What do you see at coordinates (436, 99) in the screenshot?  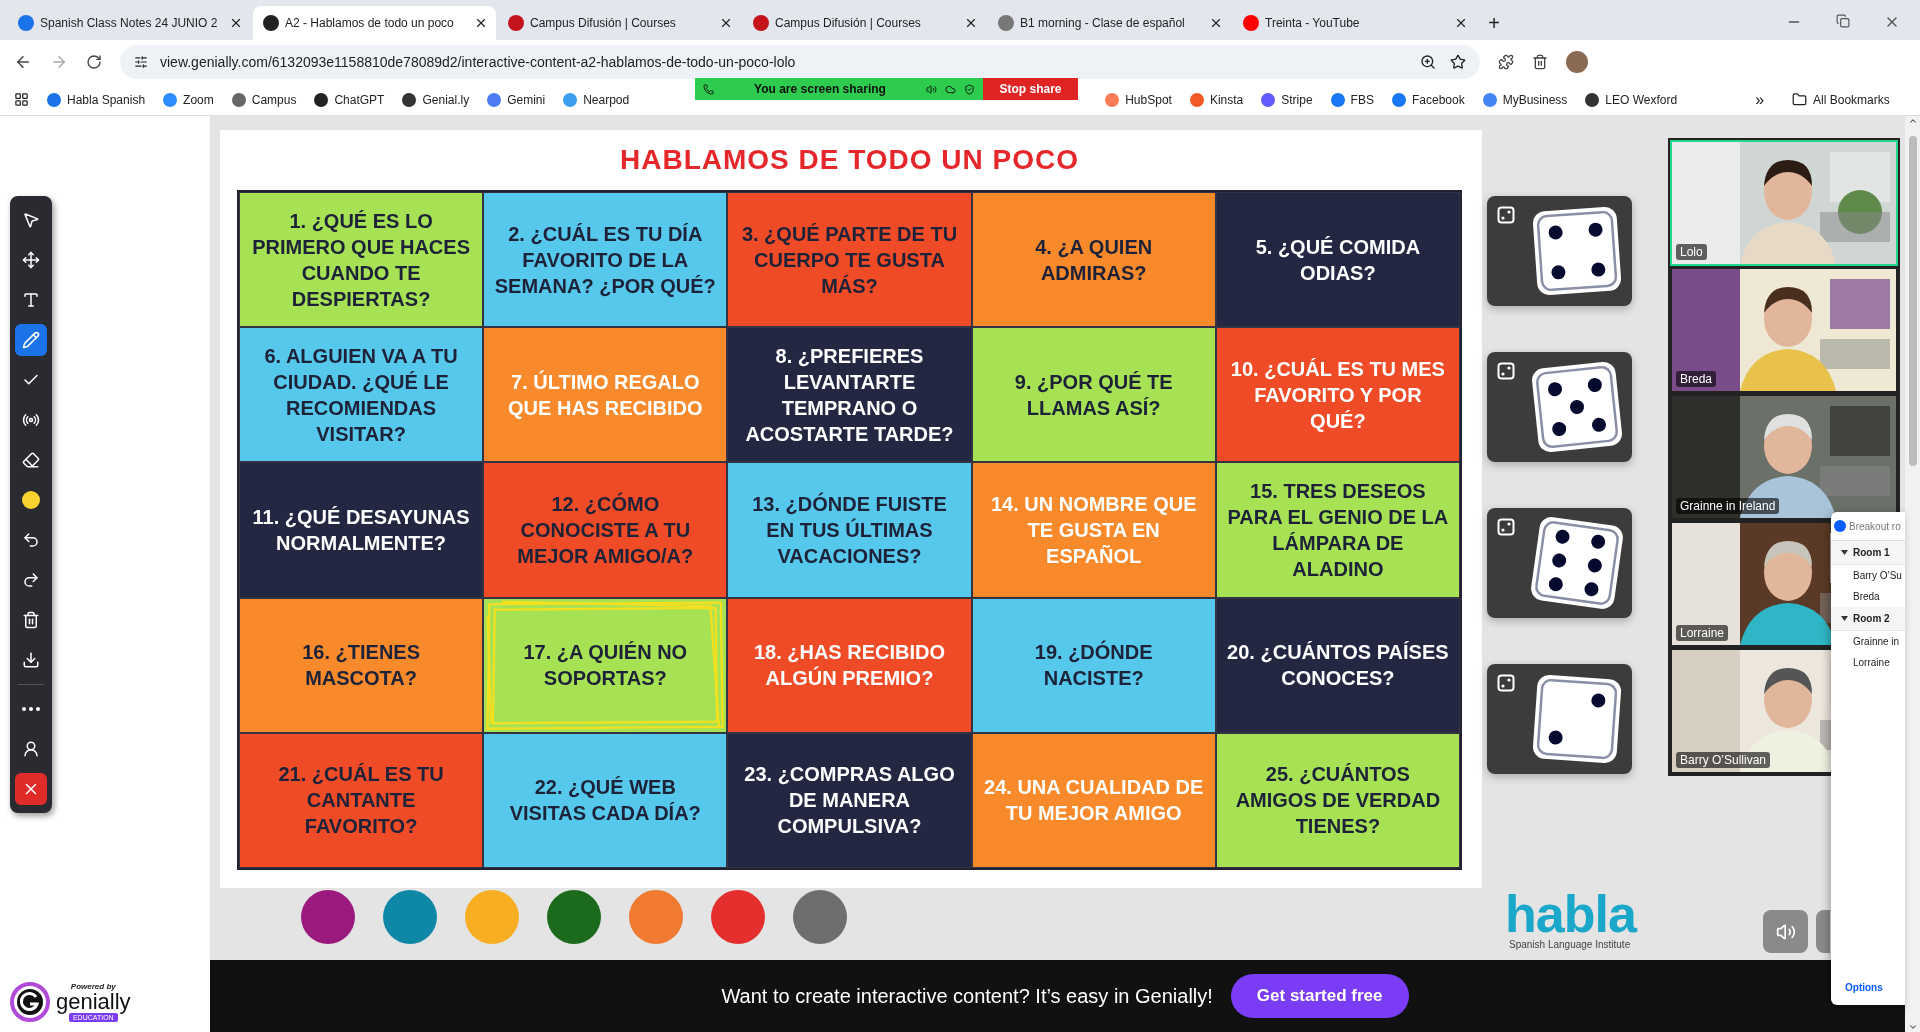 I see `bookmark-link: Genial.ly` at bounding box center [436, 99].